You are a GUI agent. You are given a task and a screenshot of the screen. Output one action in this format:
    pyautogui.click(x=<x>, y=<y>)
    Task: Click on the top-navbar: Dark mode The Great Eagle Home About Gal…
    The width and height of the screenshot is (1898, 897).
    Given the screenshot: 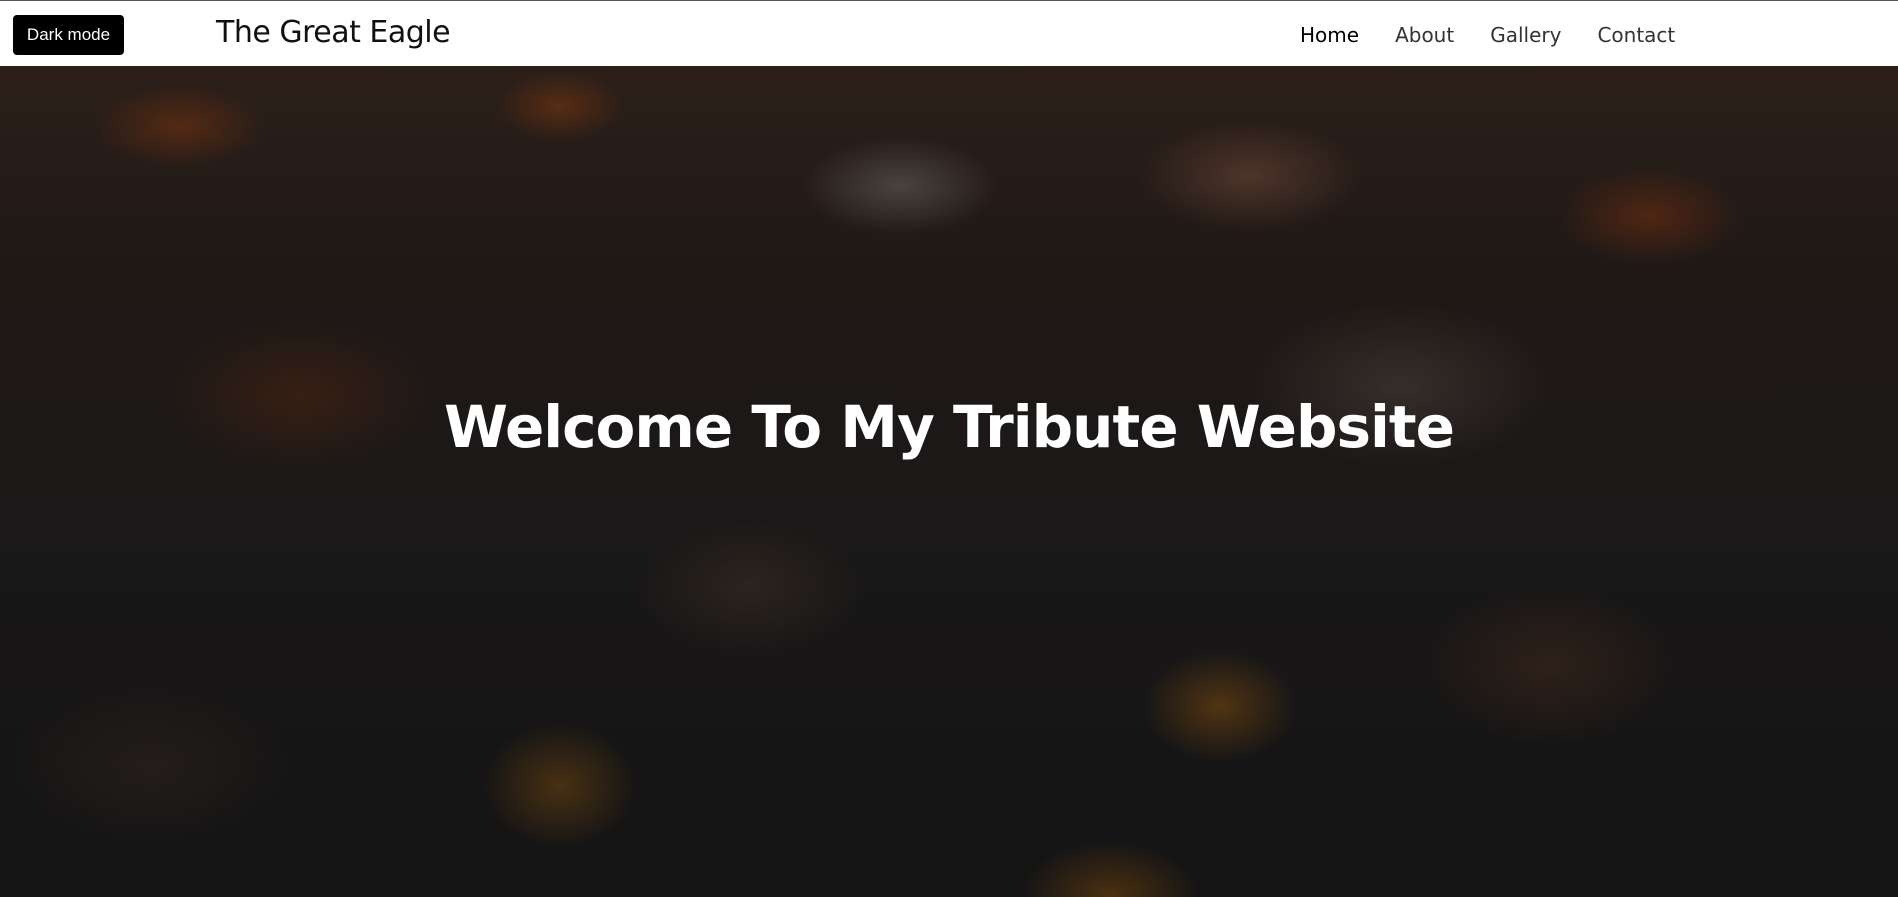 What is the action you would take?
    pyautogui.click(x=949, y=33)
    